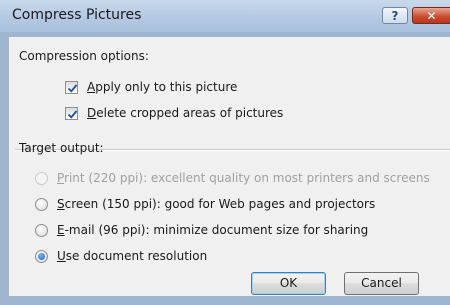 This screenshot has height=305, width=450. I want to click on document-resolution-label: Use document resolution, so click(132, 256).